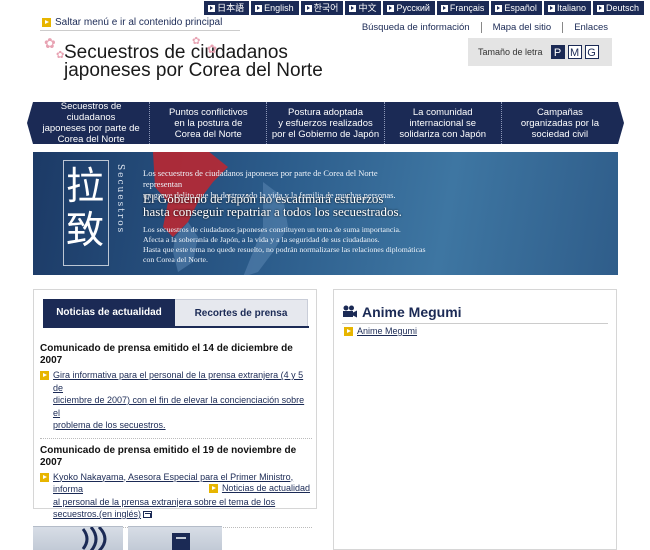 Image resolution: width=650 pixels, height=550 pixels. I want to click on tab-press-clippings: Recortes de prensa, so click(241, 312).